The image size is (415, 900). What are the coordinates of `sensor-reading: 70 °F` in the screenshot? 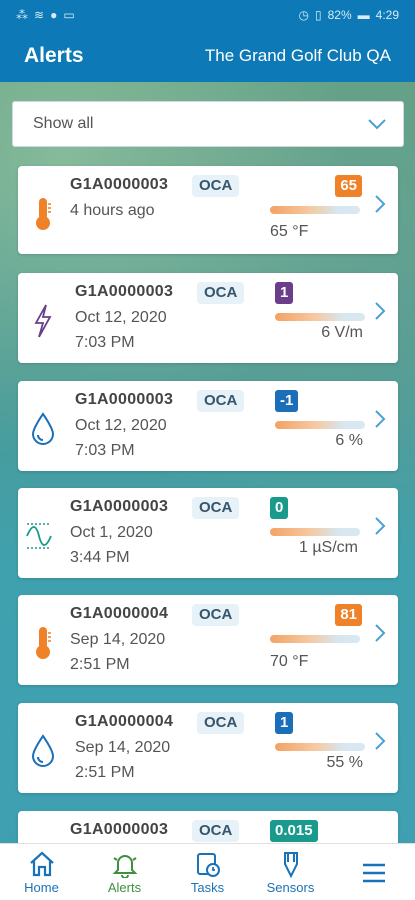 It's located at (289, 661).